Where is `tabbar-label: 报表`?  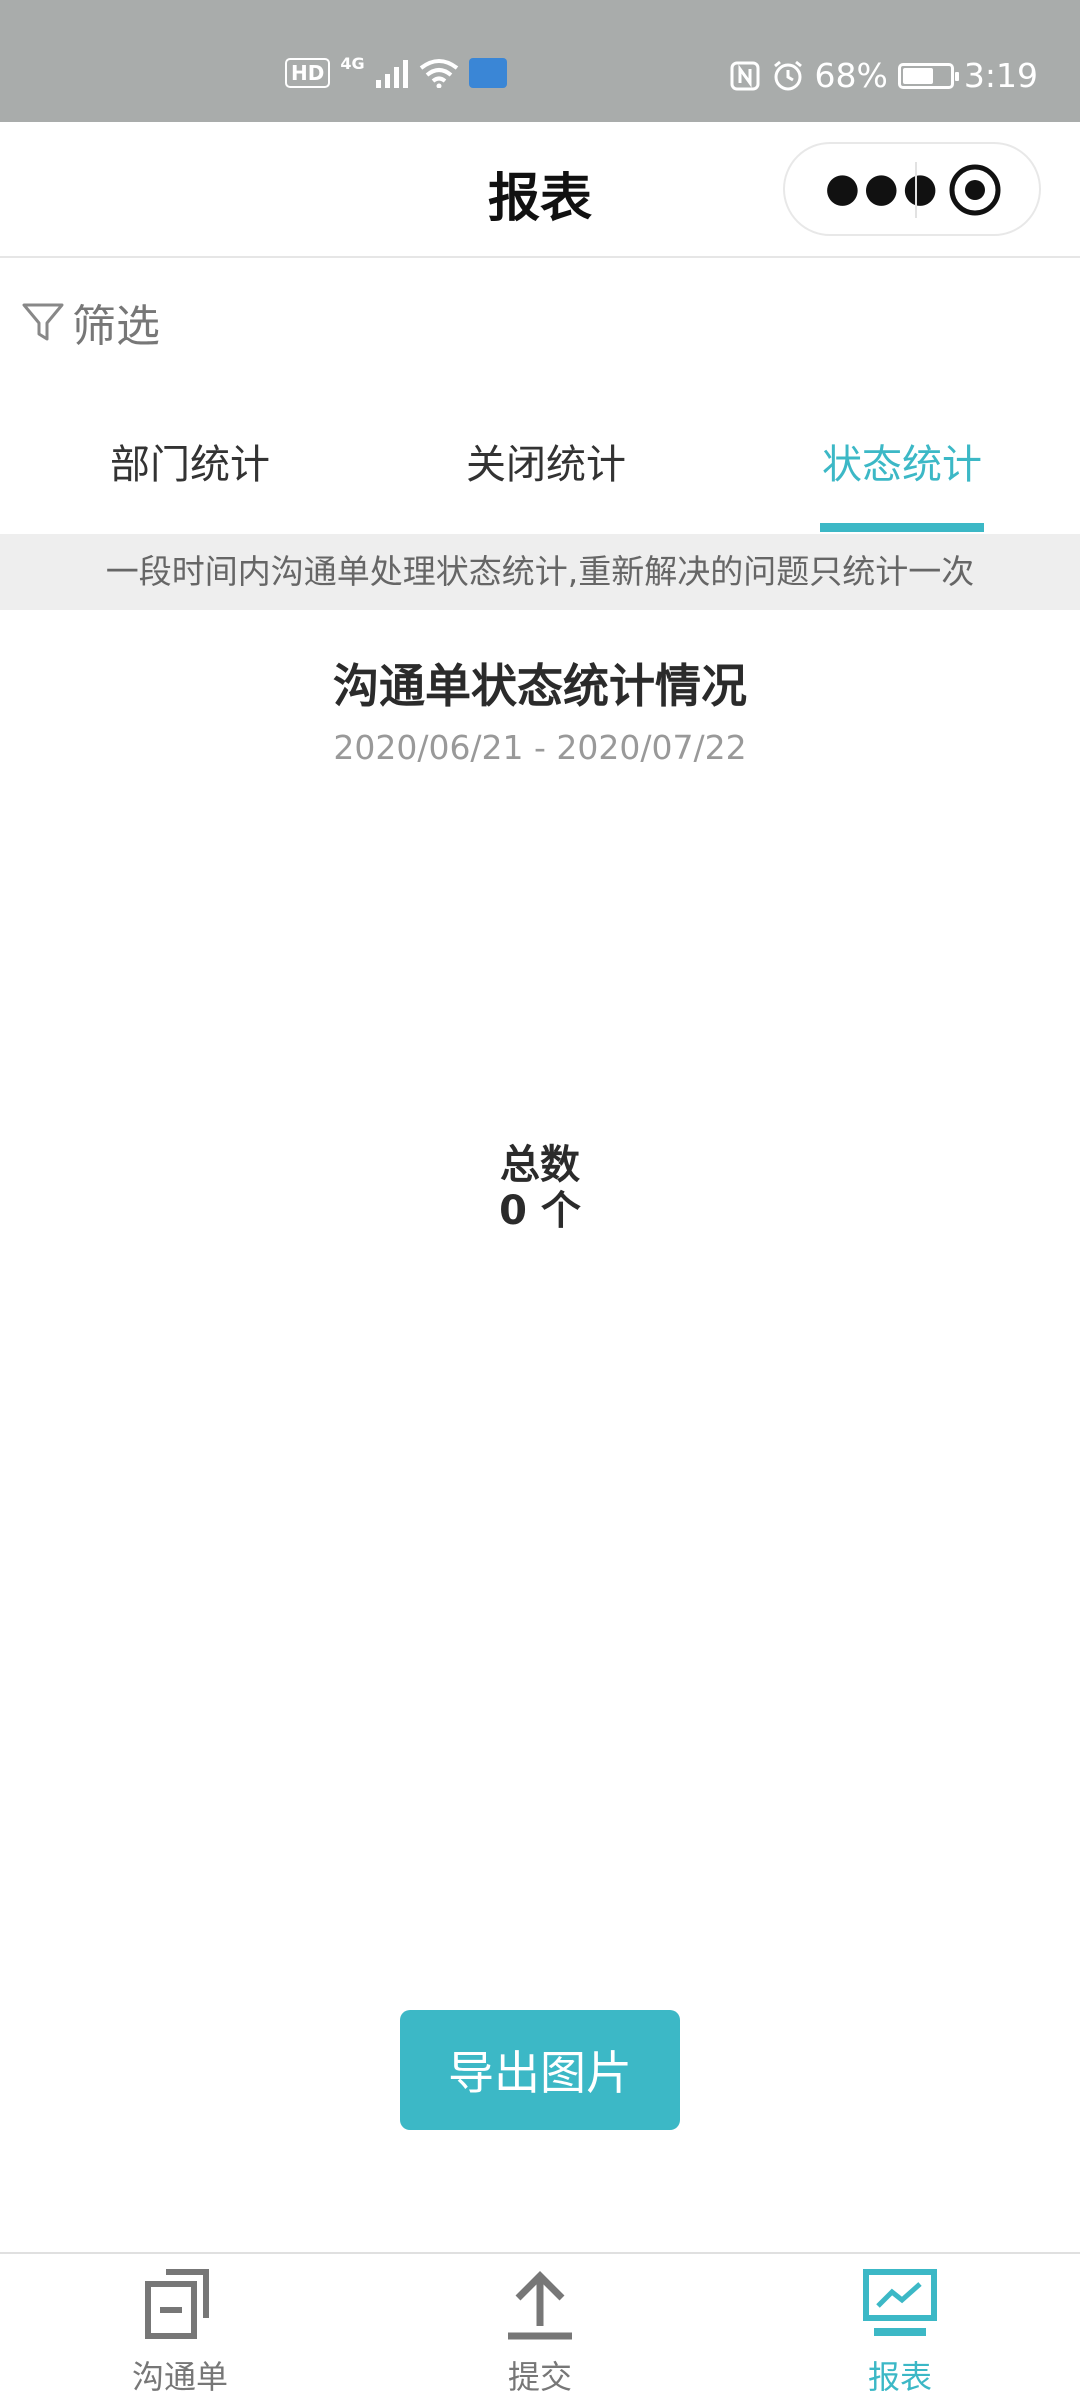
tabbar-label: 报表 is located at coordinates (899, 2377).